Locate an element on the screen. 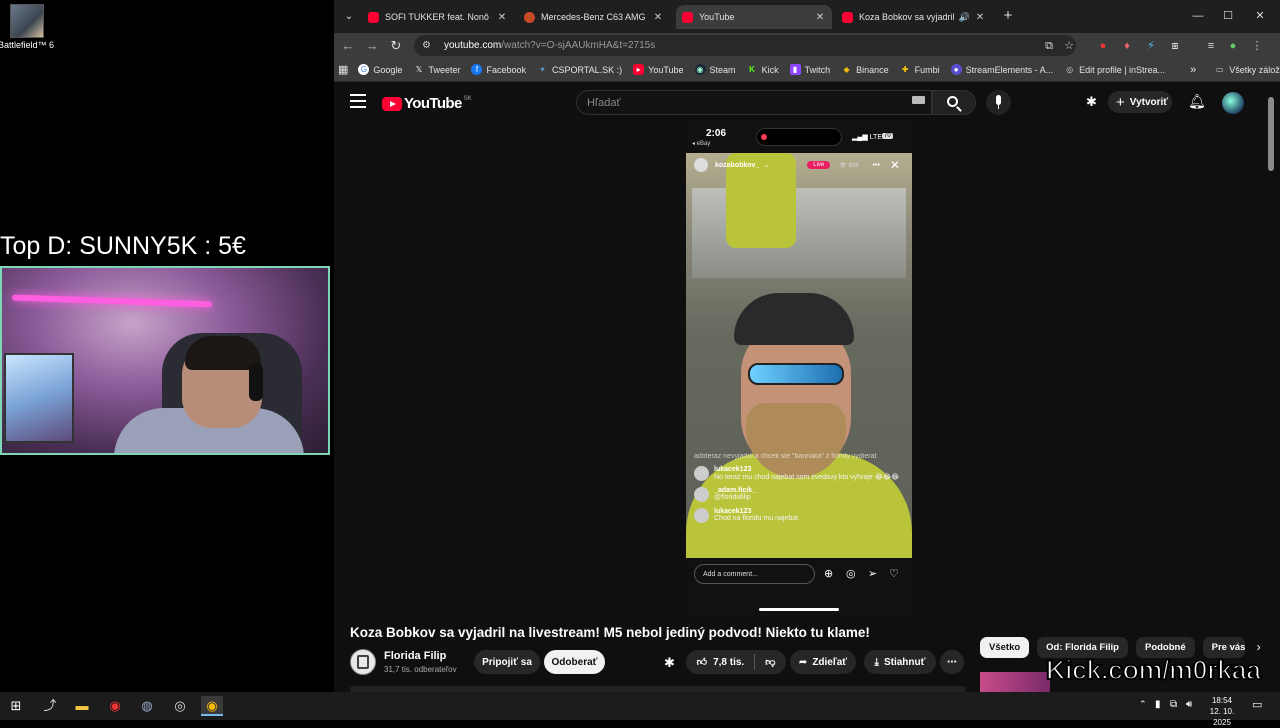  menu-kebab-icon: ⋮ is located at coordinates (1257, 46).